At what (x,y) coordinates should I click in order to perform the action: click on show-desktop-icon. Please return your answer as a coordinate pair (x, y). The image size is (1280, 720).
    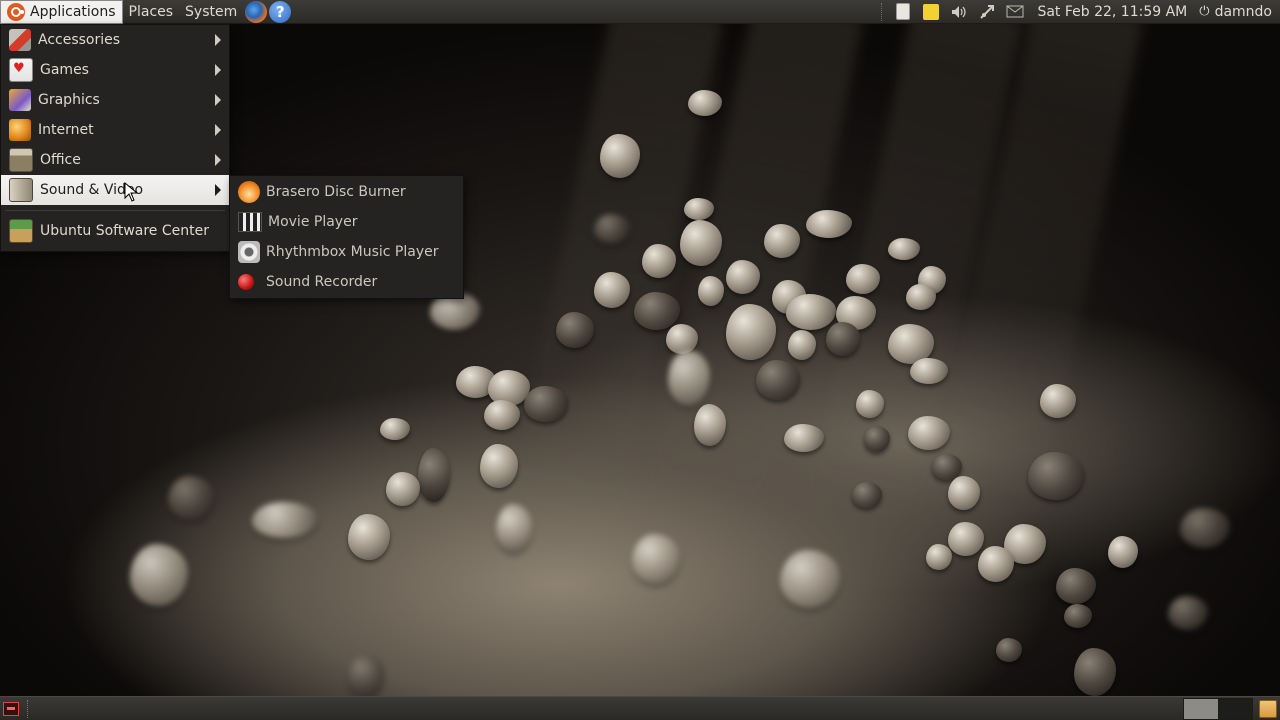
    Looking at the image, I should click on (11, 708).